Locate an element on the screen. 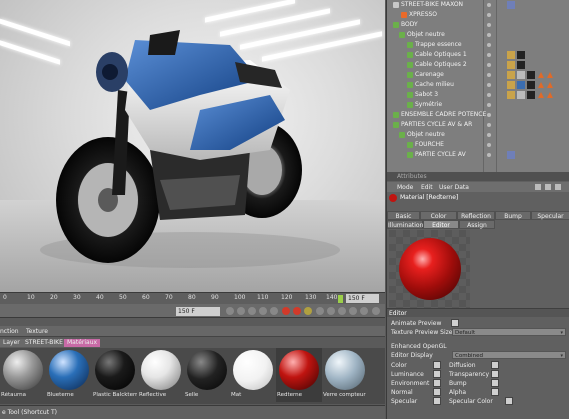 This screenshot has width=569, height=419. prev-frame-icon is located at coordinates (252, 311).